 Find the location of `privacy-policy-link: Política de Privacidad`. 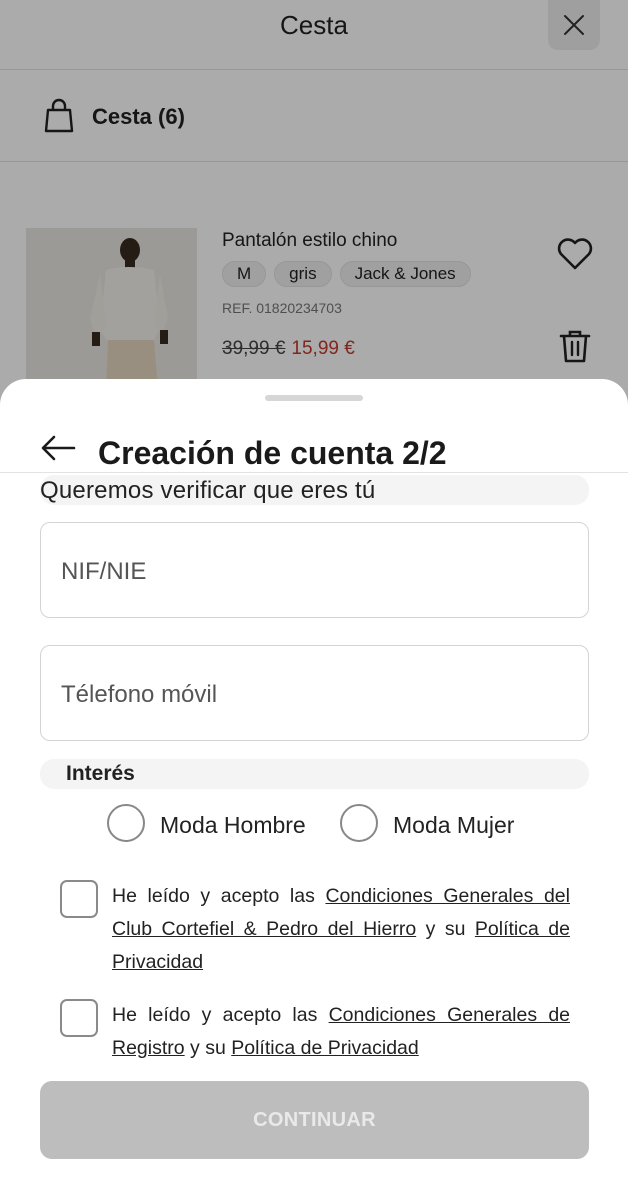

privacy-policy-link: Política de Privacidad is located at coordinates (325, 1048).